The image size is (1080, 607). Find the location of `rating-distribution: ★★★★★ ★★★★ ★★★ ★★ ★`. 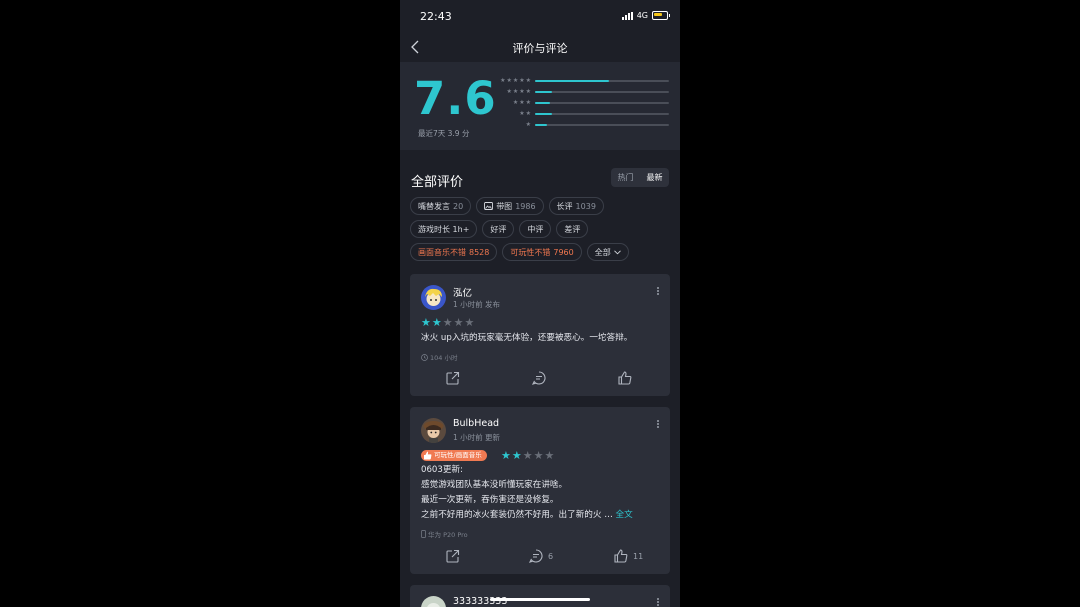

rating-distribution: ★★★★★ ★★★★ ★★★ ★★ ★ is located at coordinates (580, 104).